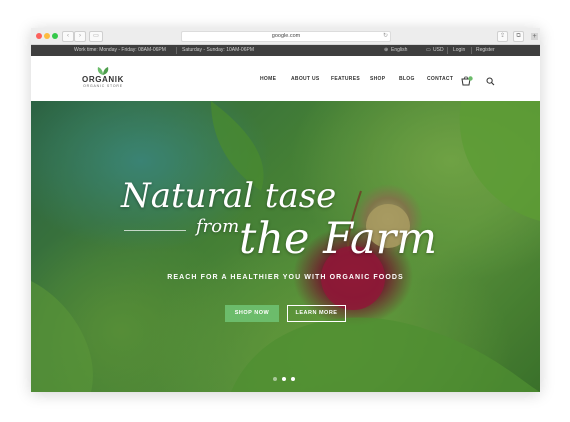  I want to click on globe-icon: ⊕, so click(386, 50).